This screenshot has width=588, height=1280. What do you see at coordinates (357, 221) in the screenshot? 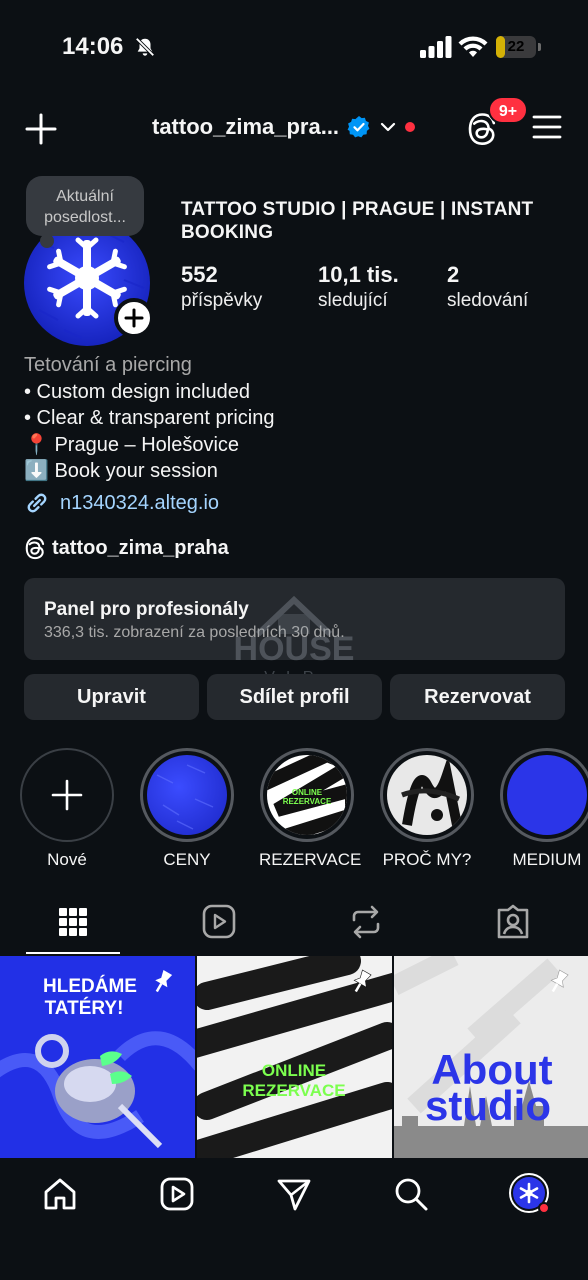
I see `display-name: TATTOO STUDIO | PRAGUE | INSTANT BOOKING` at bounding box center [357, 221].